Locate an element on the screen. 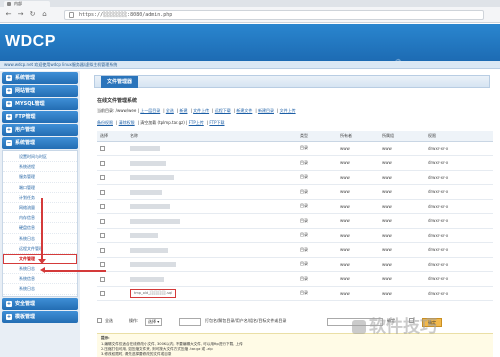 The image size is (500, 357). sidebar-group-security: + 安全管理 is located at coordinates (40, 303).